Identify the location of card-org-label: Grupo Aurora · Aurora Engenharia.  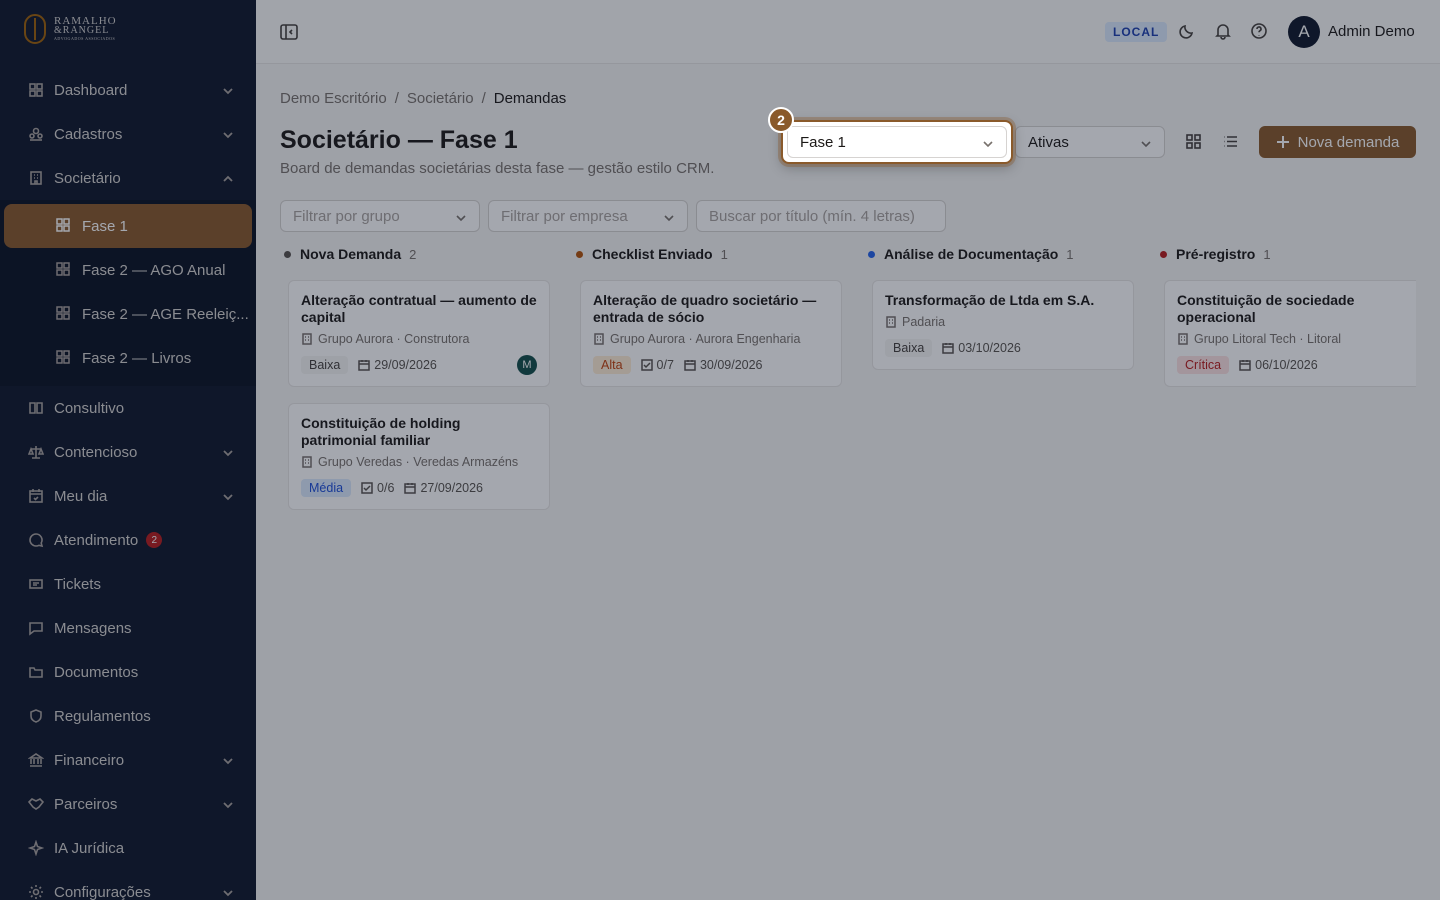
(705, 339).